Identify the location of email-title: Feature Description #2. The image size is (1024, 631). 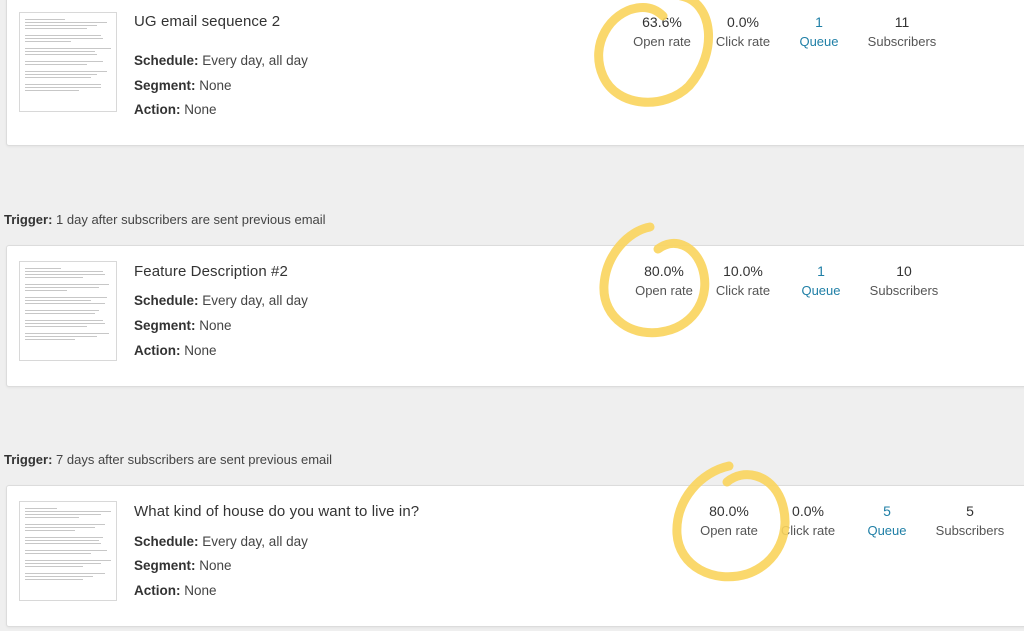
(211, 271).